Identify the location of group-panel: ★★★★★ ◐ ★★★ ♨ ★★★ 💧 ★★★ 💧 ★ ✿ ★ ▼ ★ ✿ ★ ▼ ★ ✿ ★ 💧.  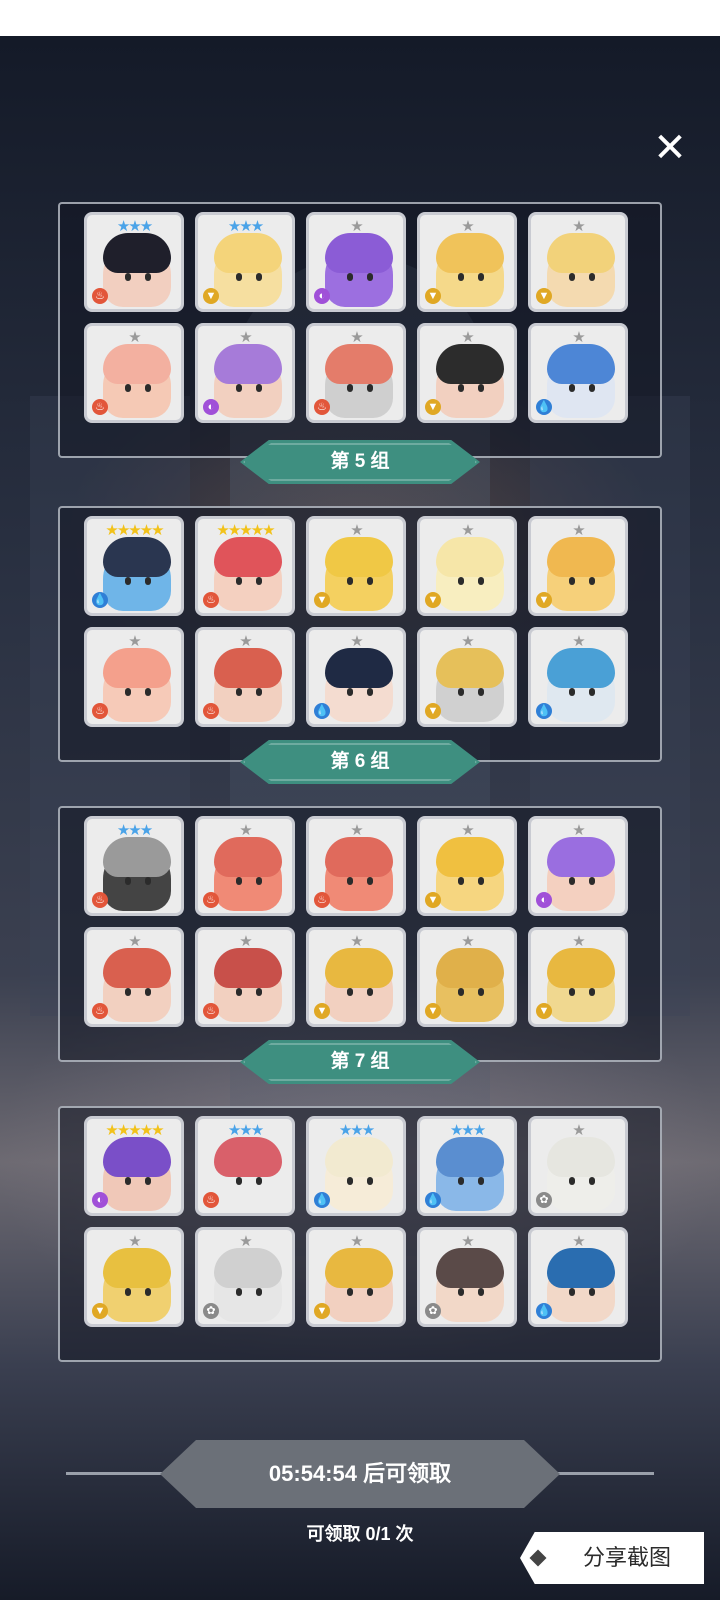
(360, 1234).